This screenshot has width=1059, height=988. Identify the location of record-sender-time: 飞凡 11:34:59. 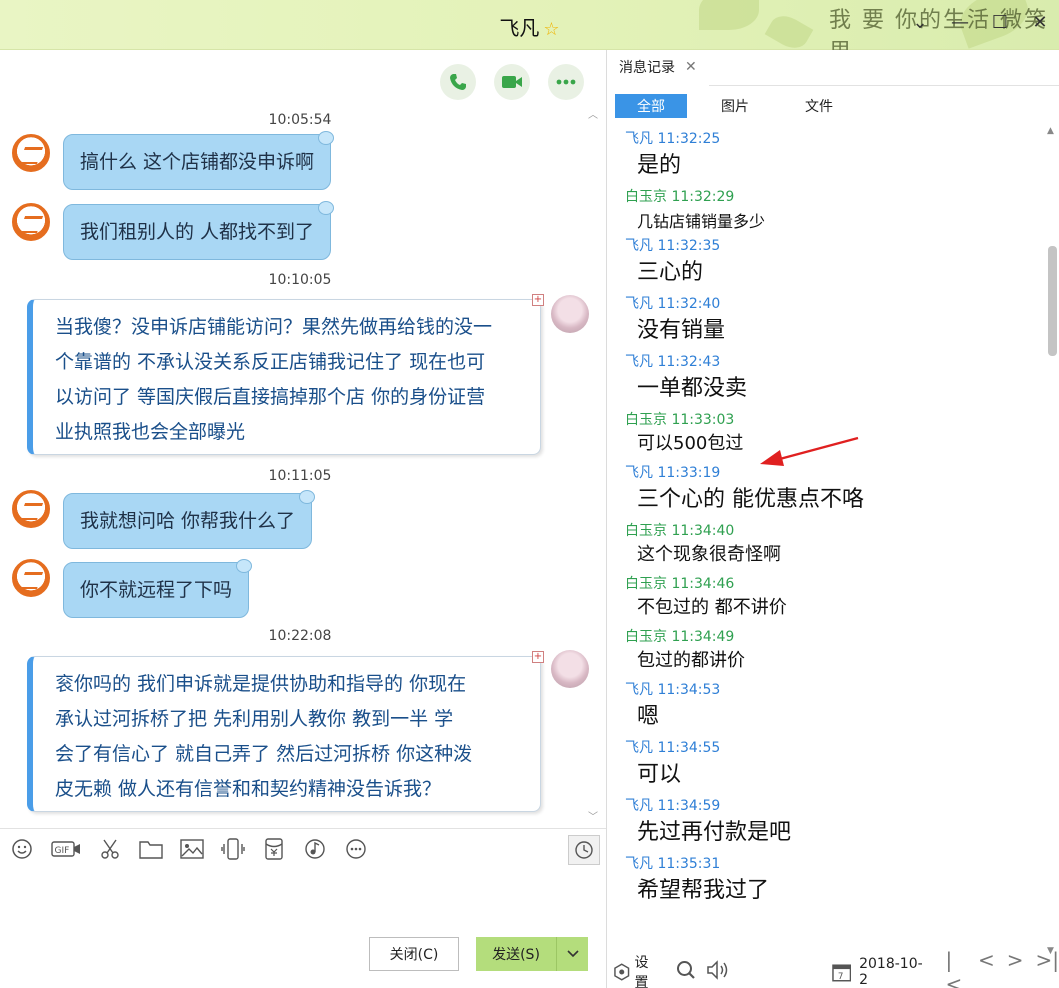
(834, 805).